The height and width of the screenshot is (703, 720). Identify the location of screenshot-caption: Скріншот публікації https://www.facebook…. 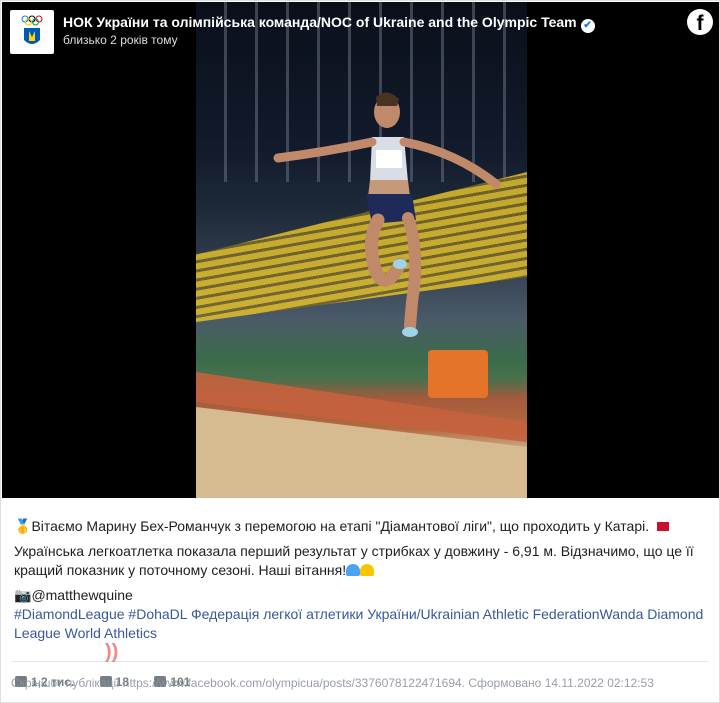
(332, 683).